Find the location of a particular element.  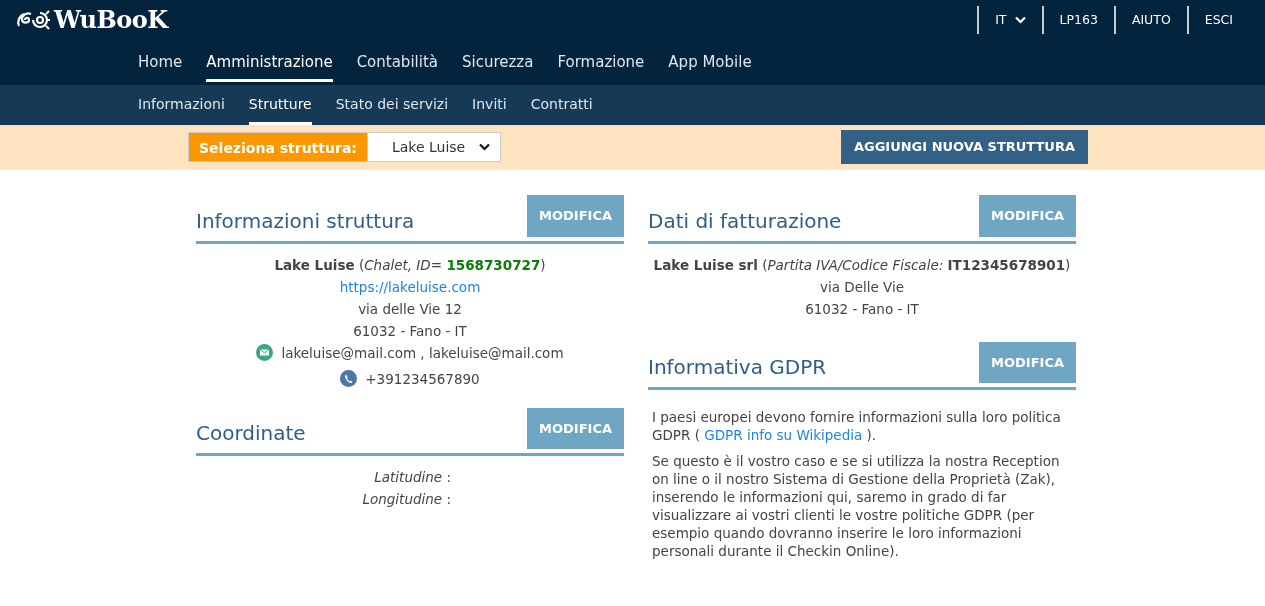

billing-summary: Lake Luise srl (Partita IVA/Codice Fiscale: IT12345678901) is located at coordinates (862, 265).